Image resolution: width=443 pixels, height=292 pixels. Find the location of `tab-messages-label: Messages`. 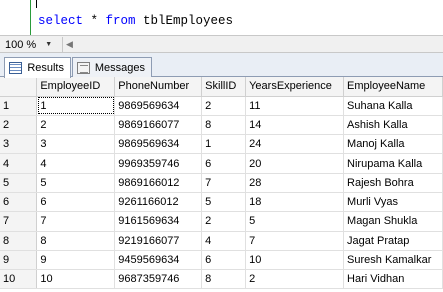

tab-messages-label: Messages is located at coordinates (119, 67).